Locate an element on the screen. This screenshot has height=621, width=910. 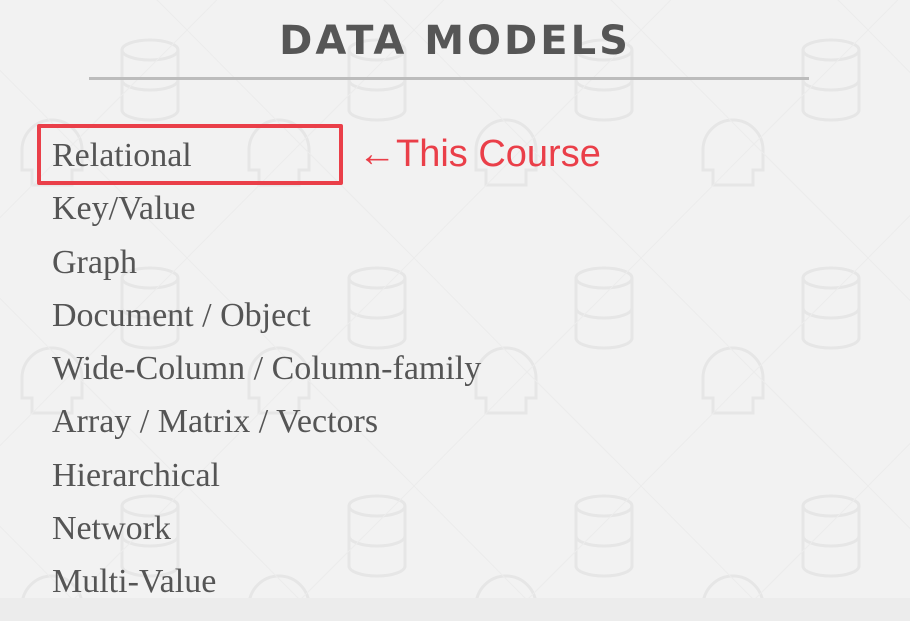
course-annotation: ←This Course is located at coordinates (479, 154).